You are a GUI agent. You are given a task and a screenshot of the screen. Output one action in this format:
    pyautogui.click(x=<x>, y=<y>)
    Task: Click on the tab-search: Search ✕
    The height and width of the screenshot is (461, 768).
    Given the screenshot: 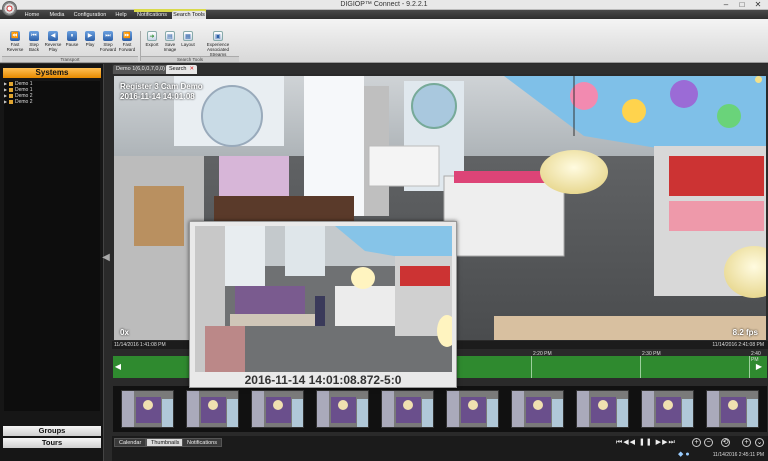 What is the action you would take?
    pyautogui.click(x=182, y=69)
    